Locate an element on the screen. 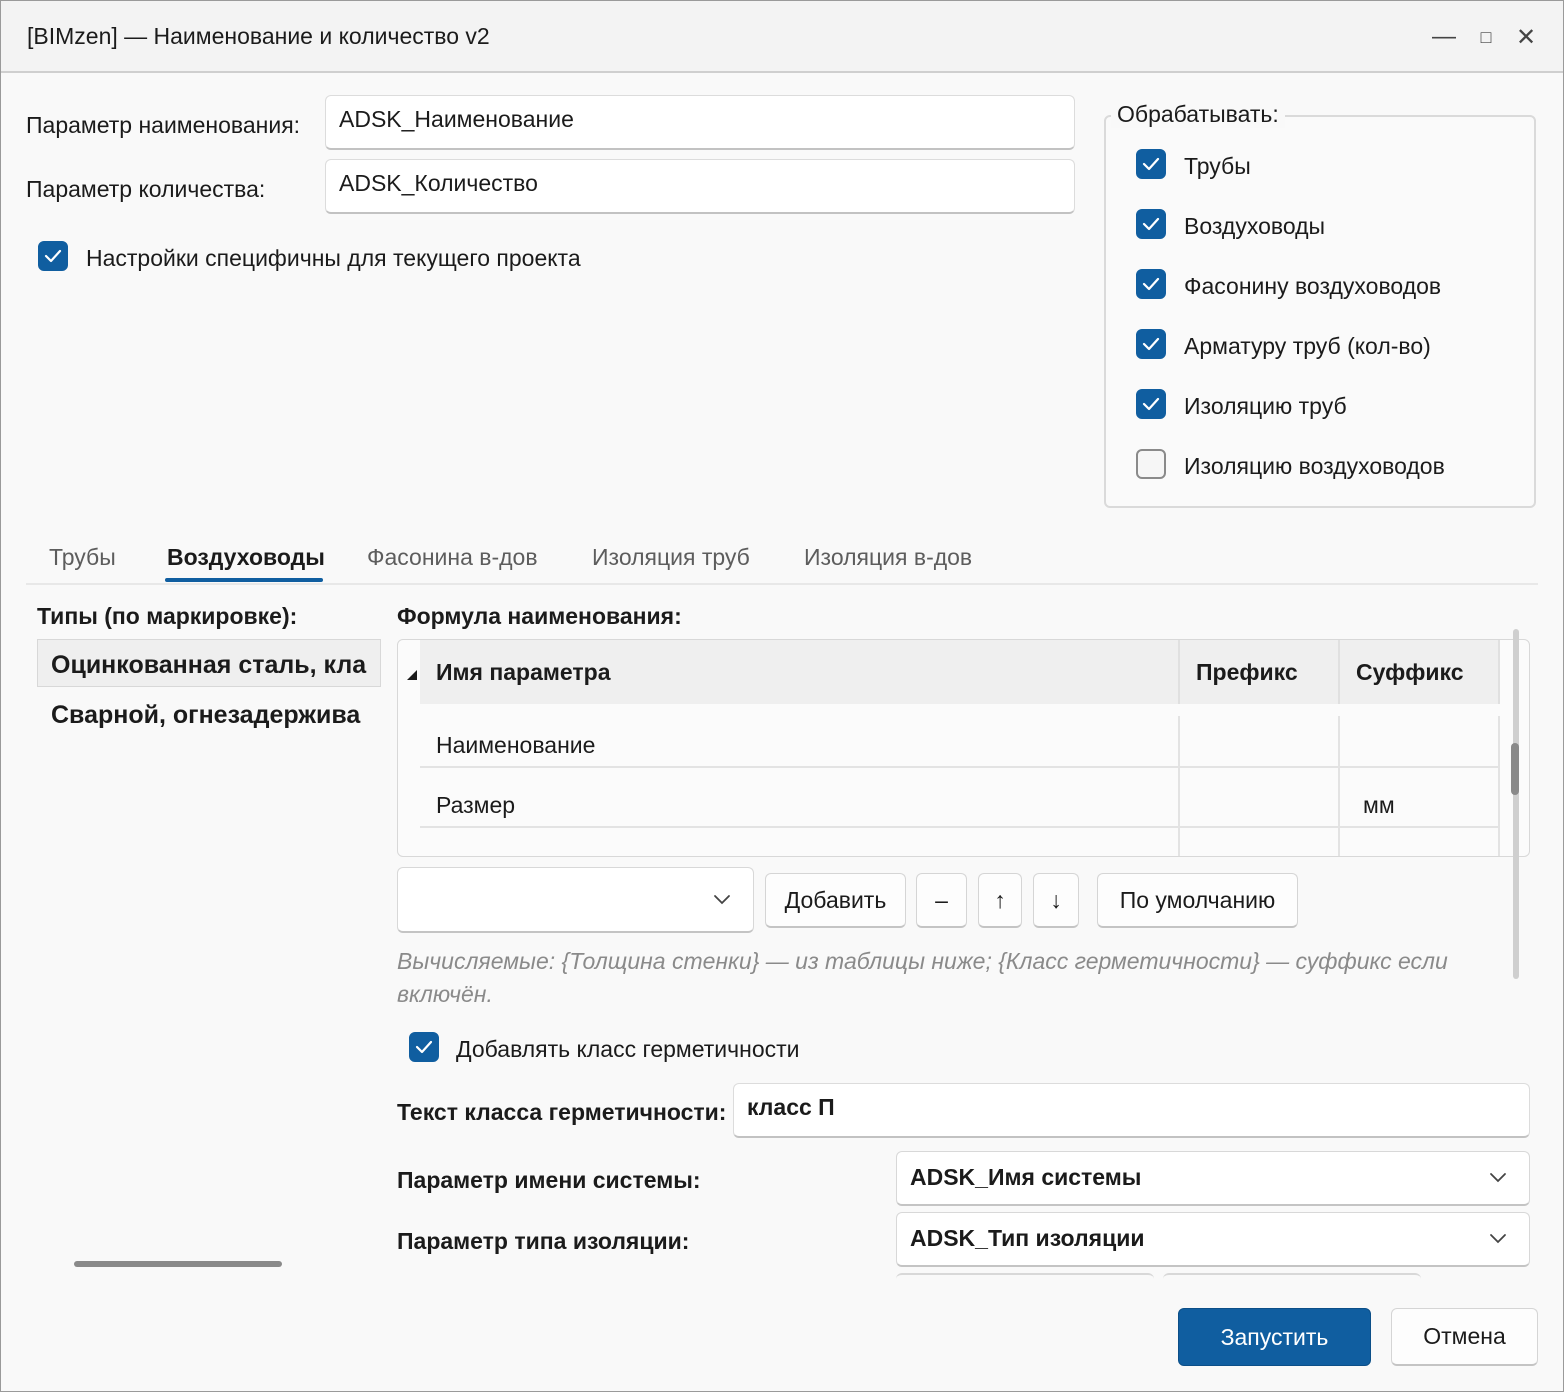 Image resolution: width=1564 pixels, height=1392 pixels. process-duct-fittings-checkbox is located at coordinates (1151, 284).